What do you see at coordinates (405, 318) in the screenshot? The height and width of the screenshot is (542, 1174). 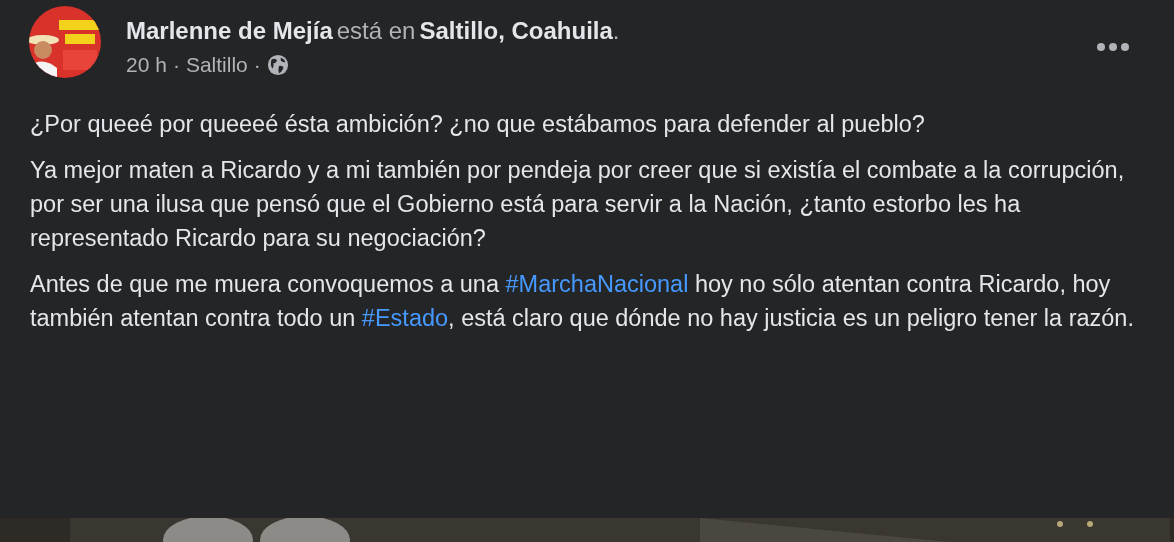 I see `hashtag-link: #Estado` at bounding box center [405, 318].